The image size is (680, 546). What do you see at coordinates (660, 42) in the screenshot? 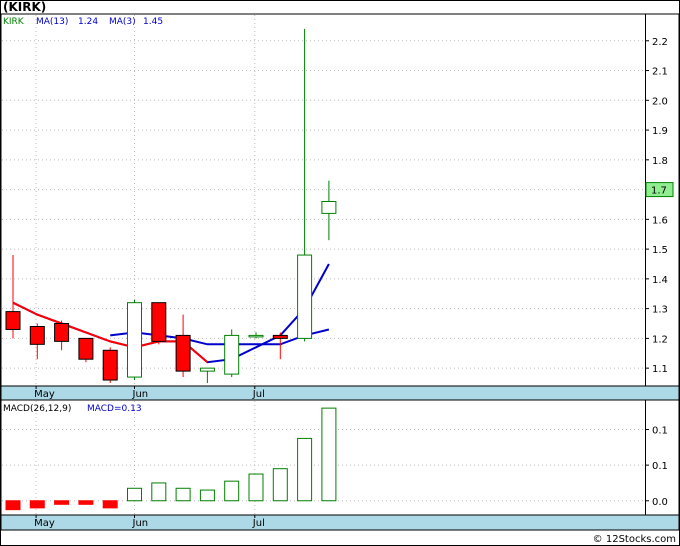
I see `price-tick-label: 2.2` at bounding box center [660, 42].